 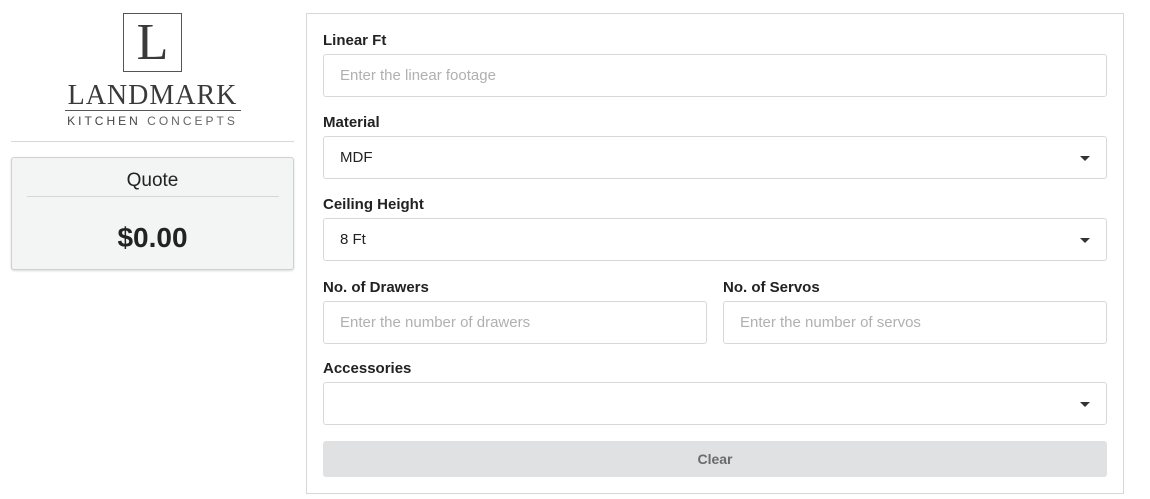 What do you see at coordinates (715, 403) in the screenshot?
I see `accessories-select` at bounding box center [715, 403].